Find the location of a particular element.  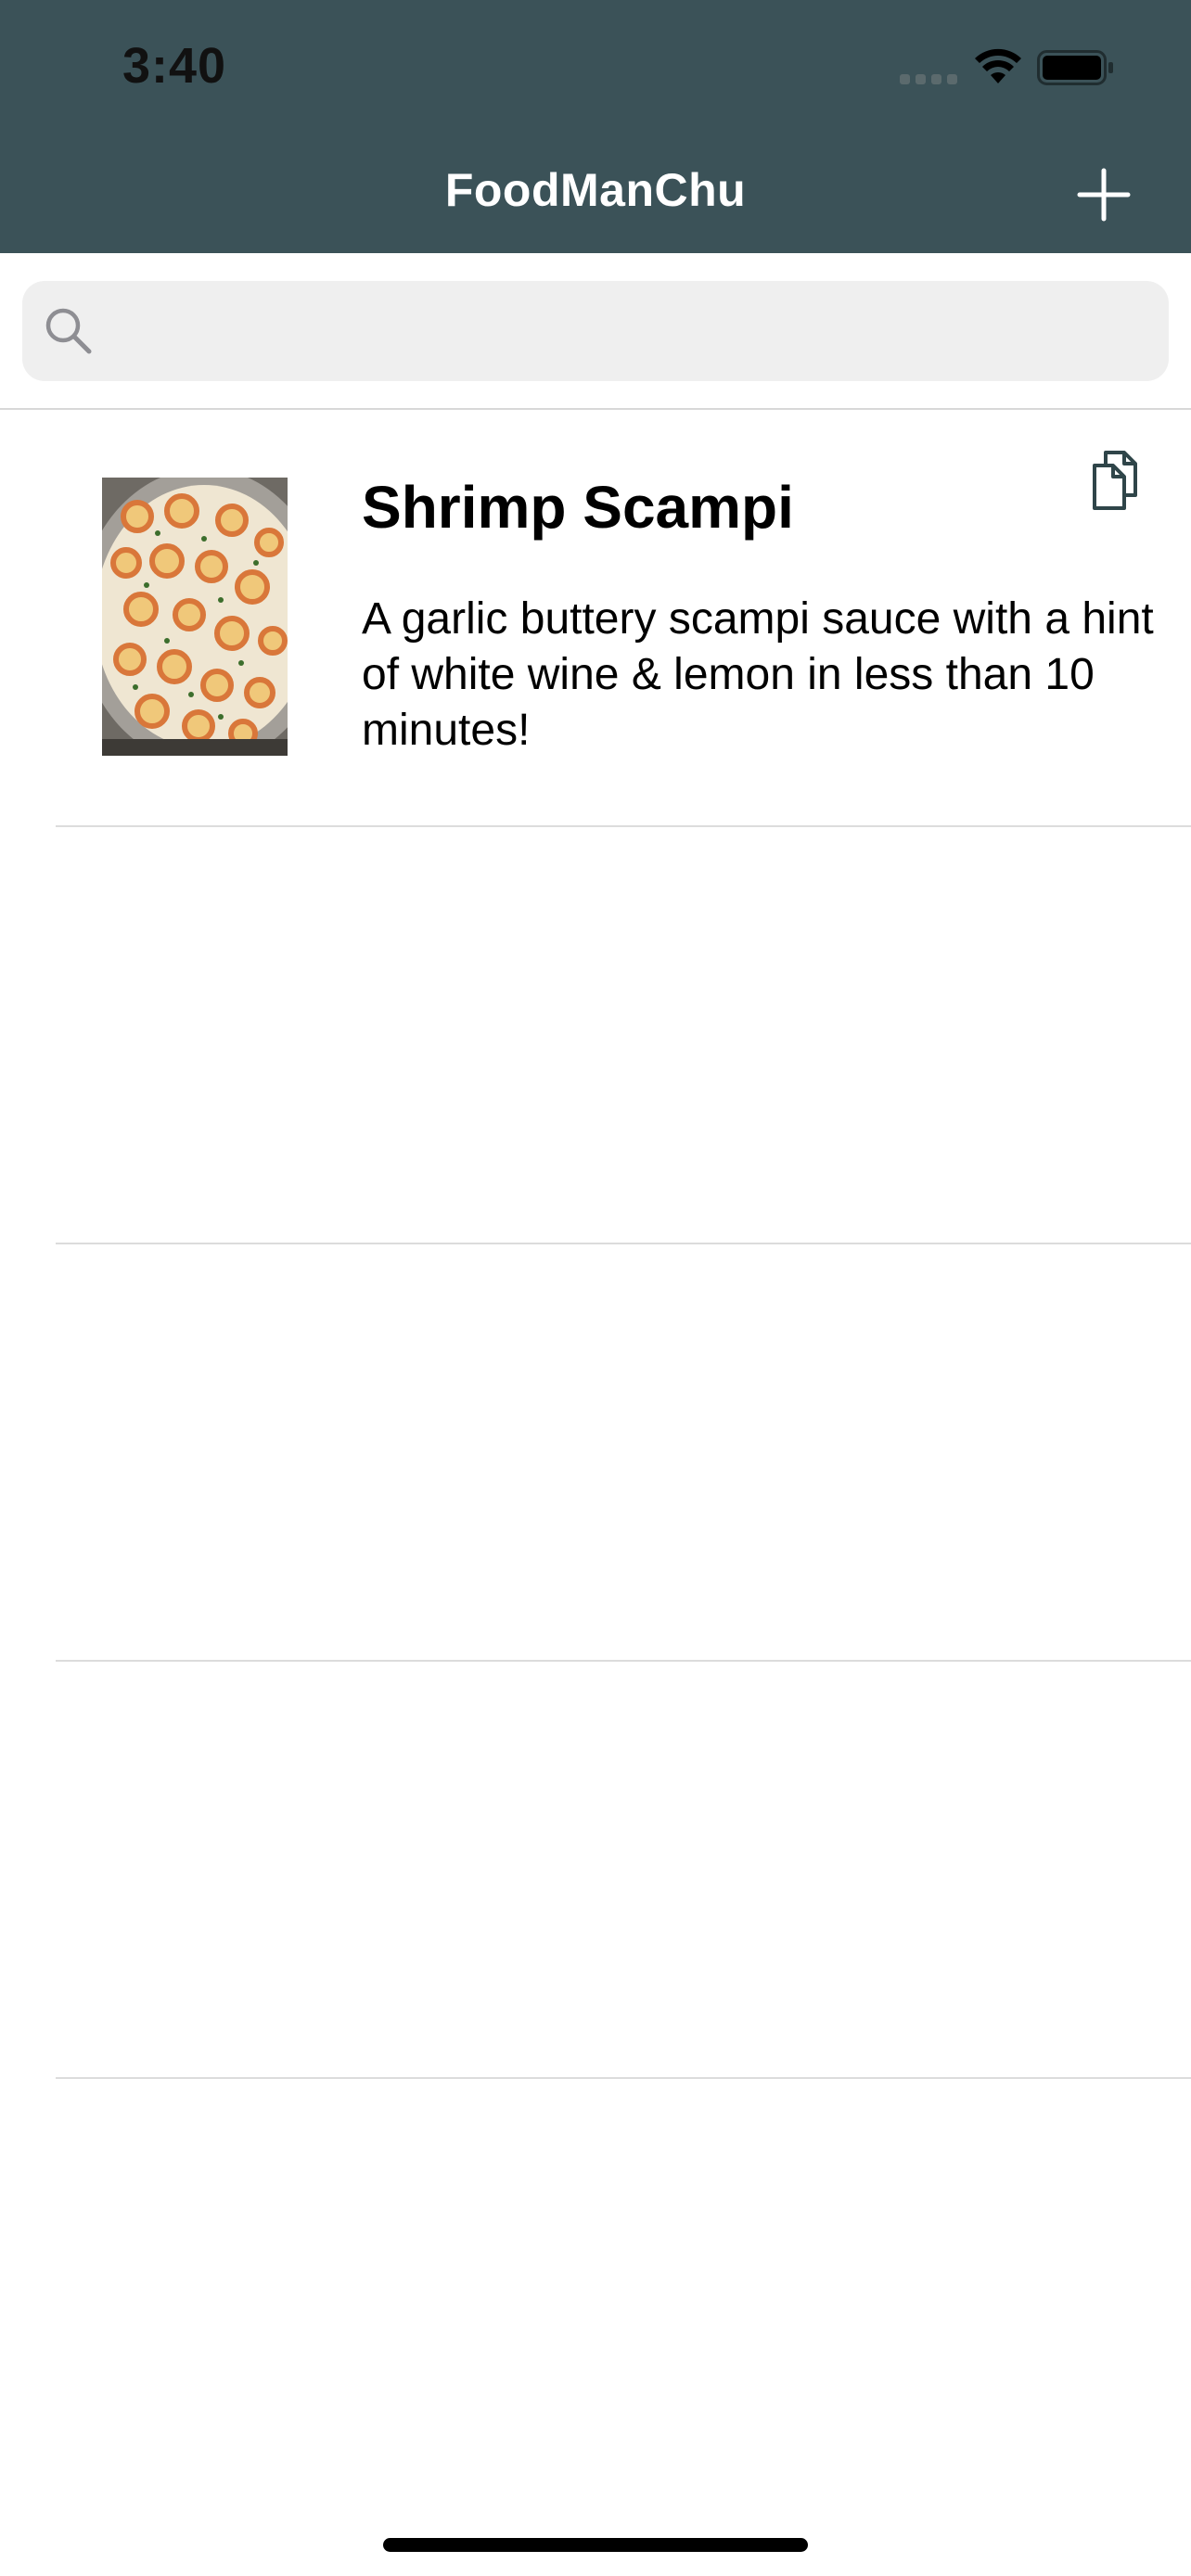

recipe-image is located at coordinates (195, 617).